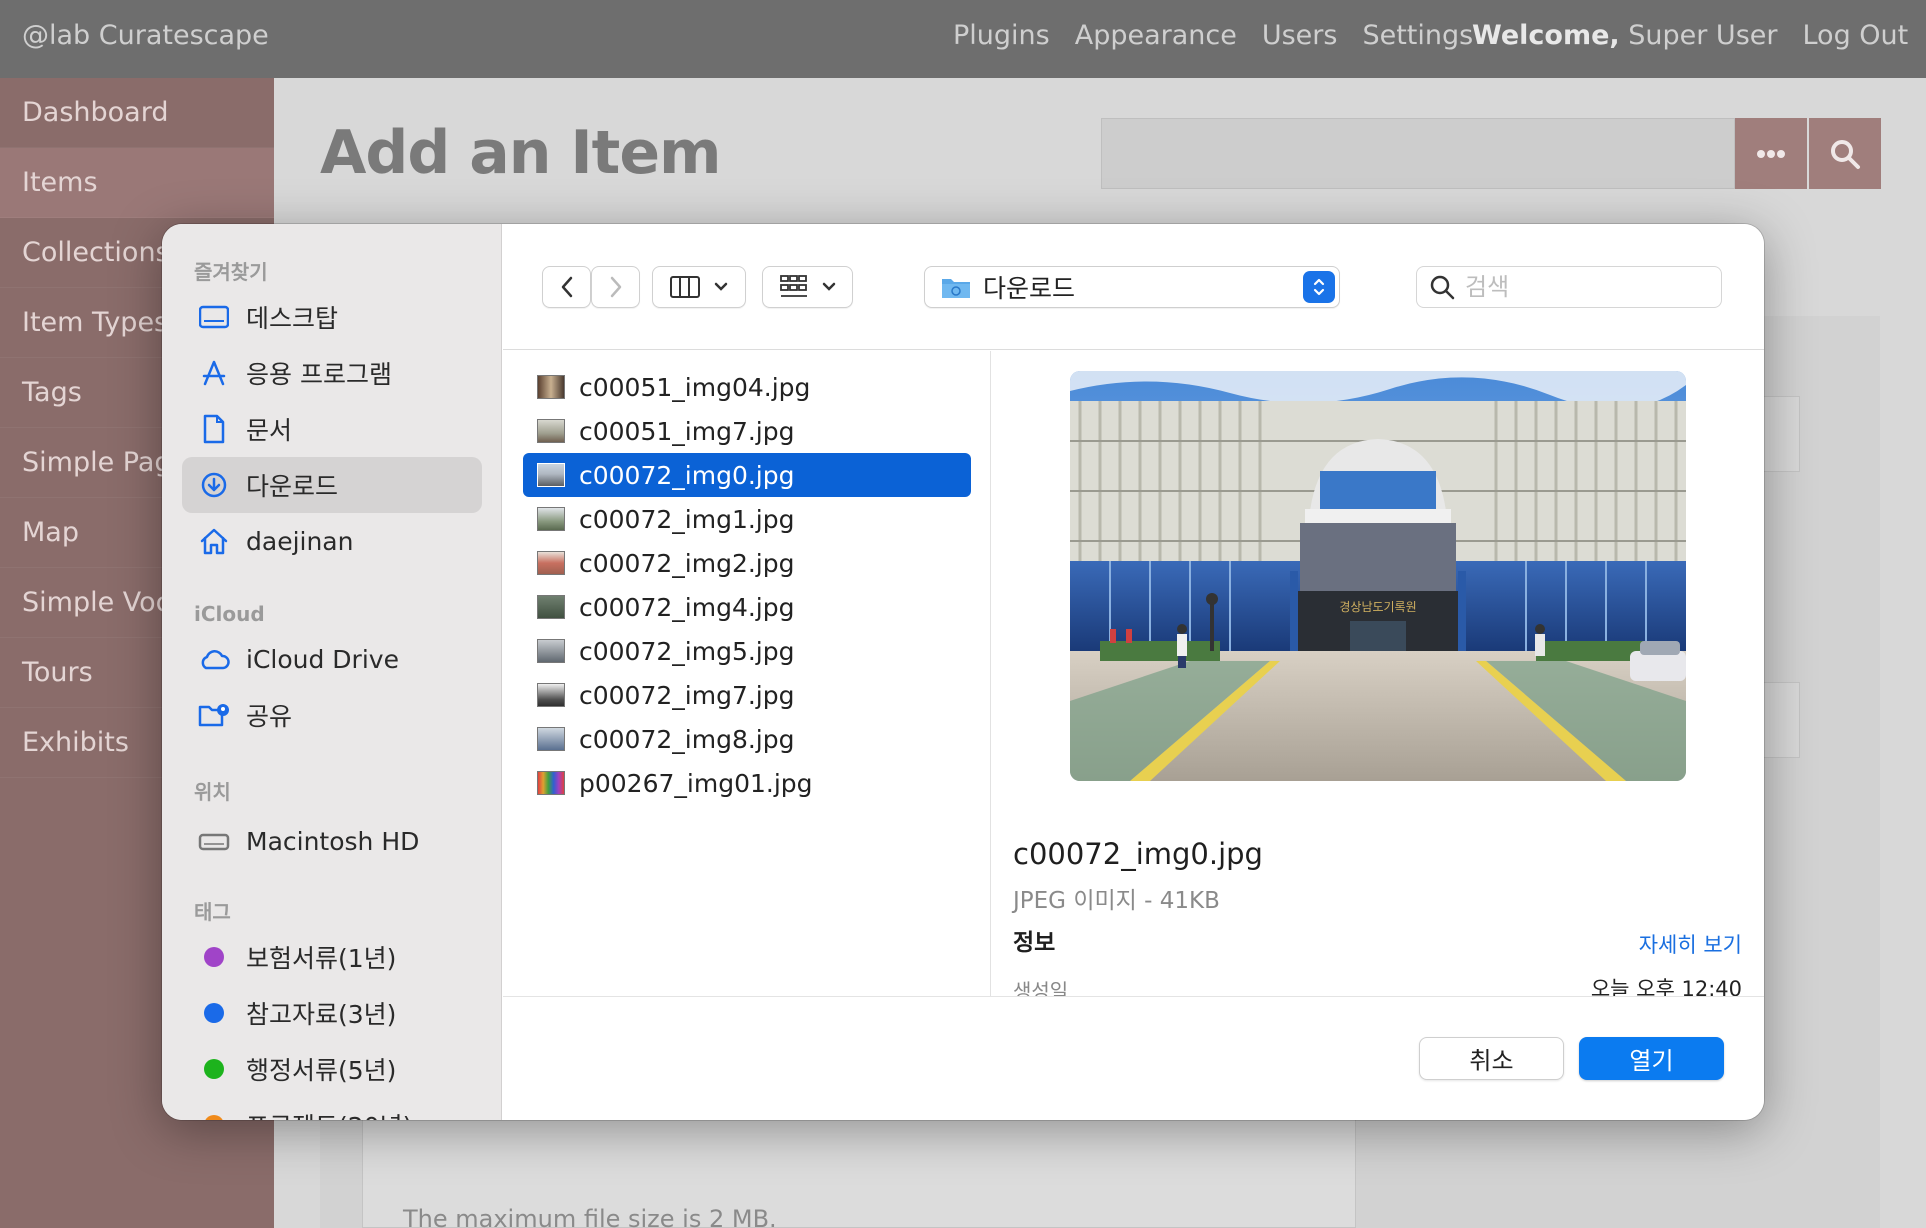  Describe the element at coordinates (1585, 287) in the screenshot. I see `search-input` at that location.